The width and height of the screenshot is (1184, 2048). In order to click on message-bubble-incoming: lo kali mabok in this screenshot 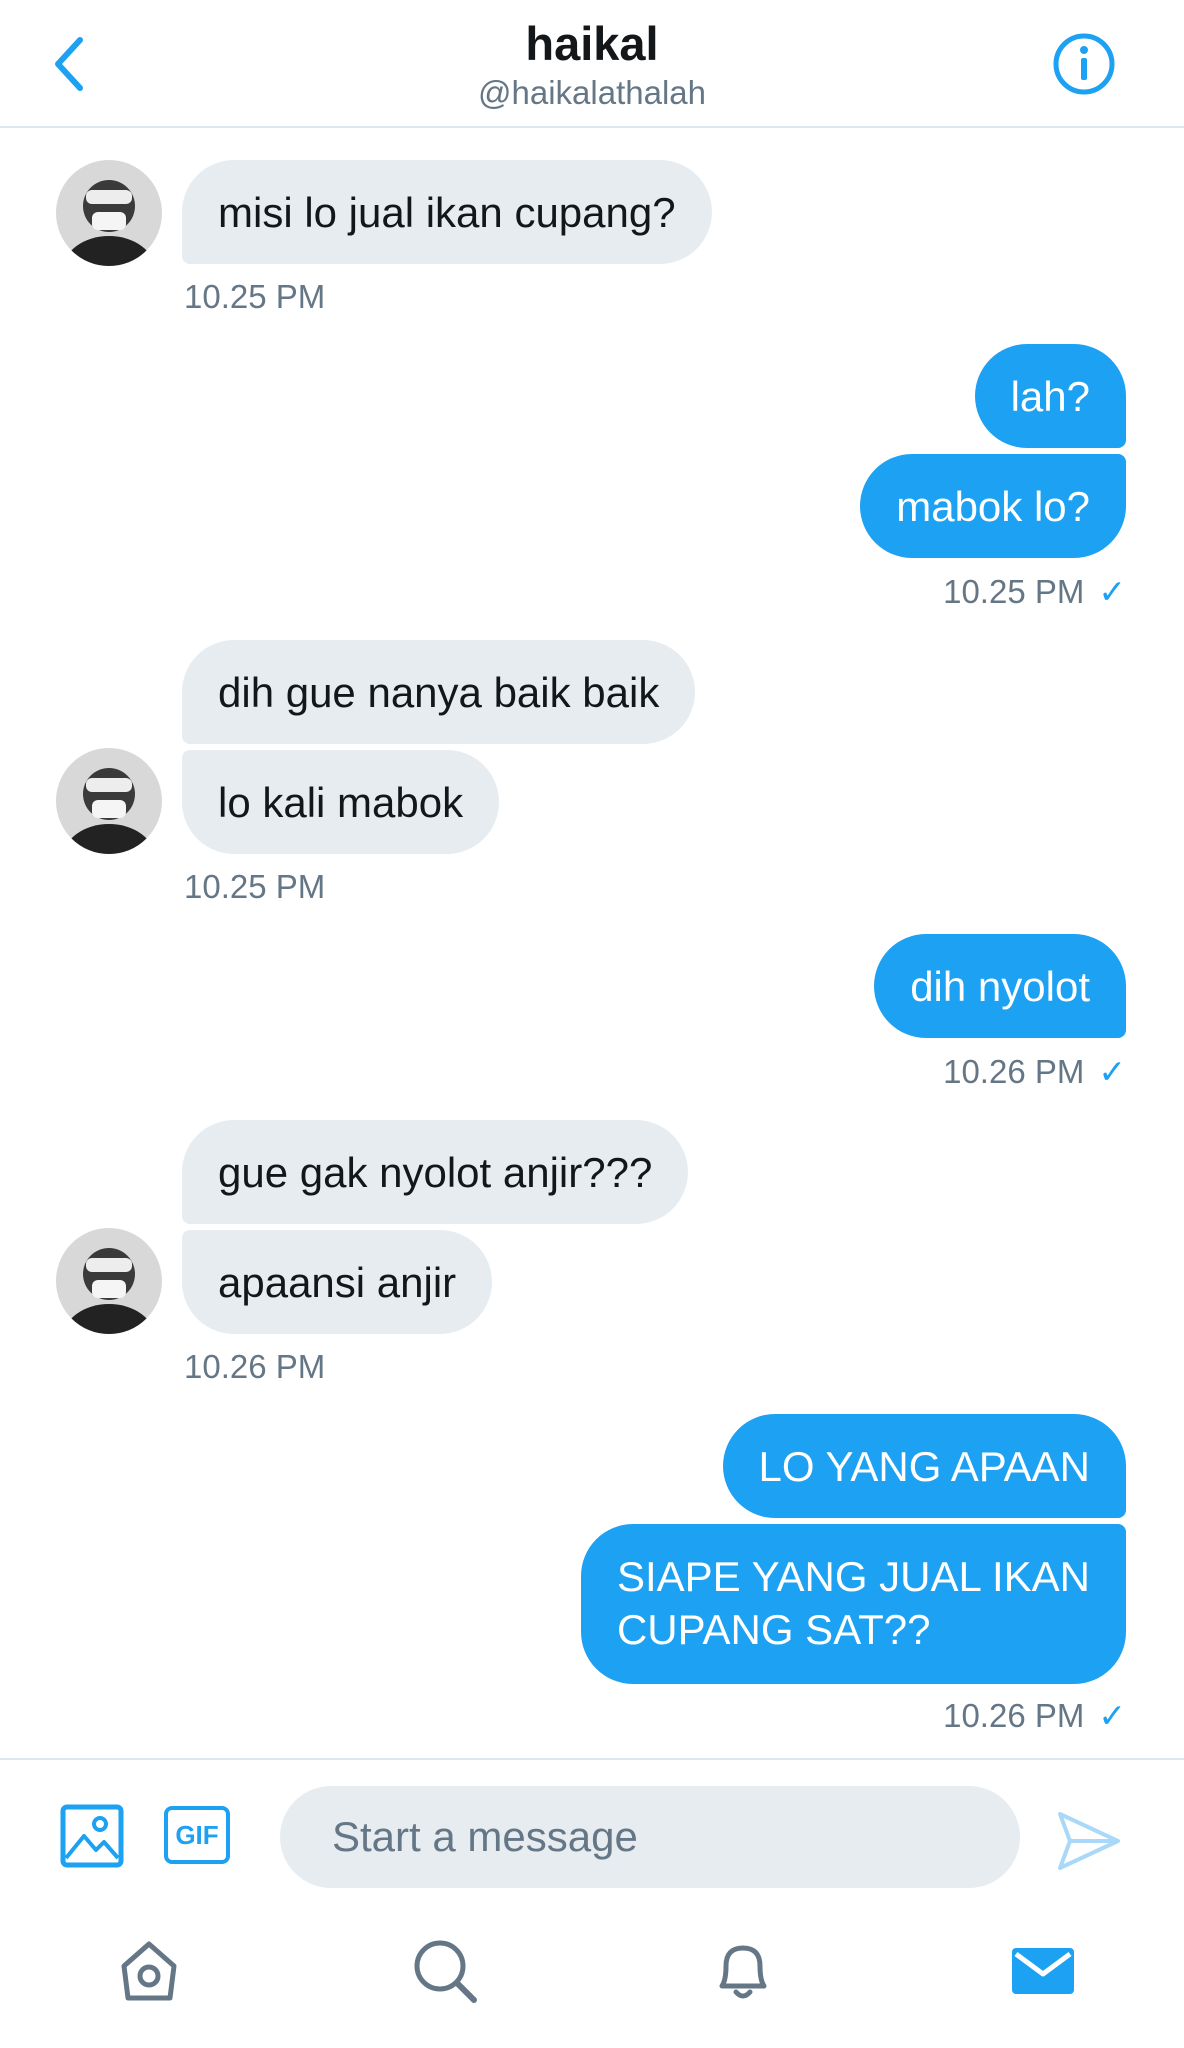, I will do `click(341, 802)`.